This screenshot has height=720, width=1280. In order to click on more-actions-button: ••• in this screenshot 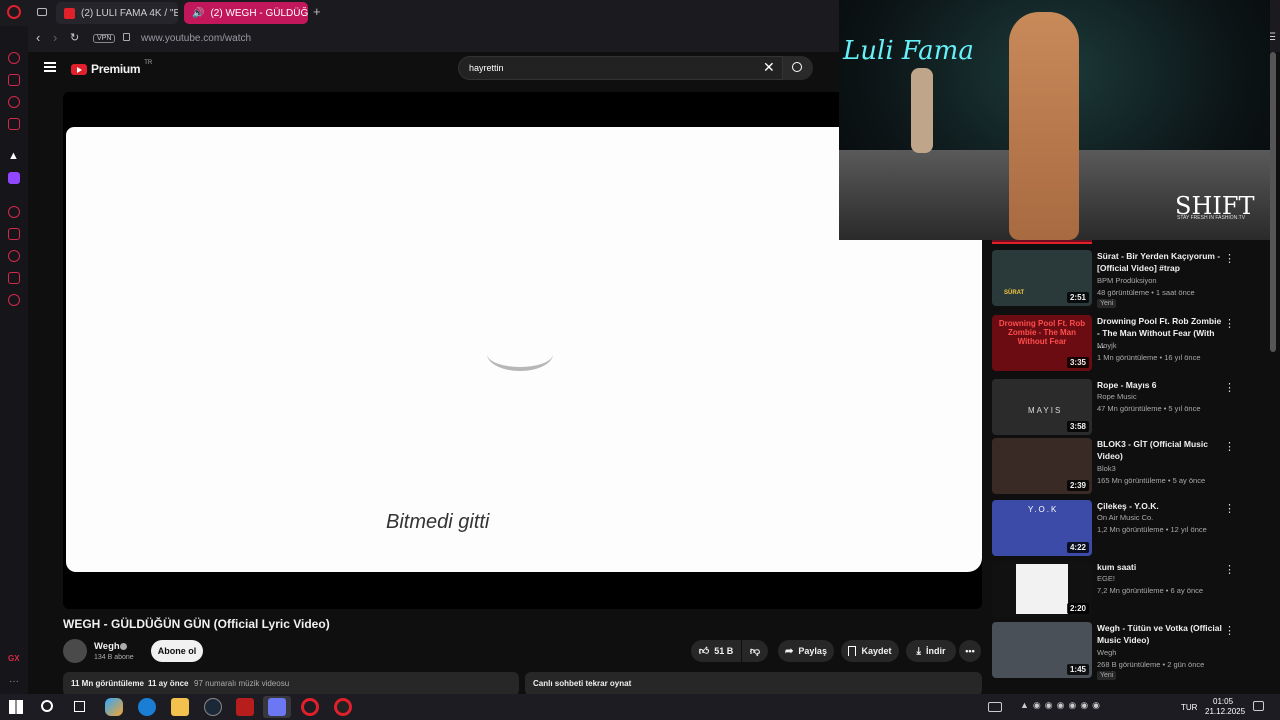, I will do `click(970, 651)`.